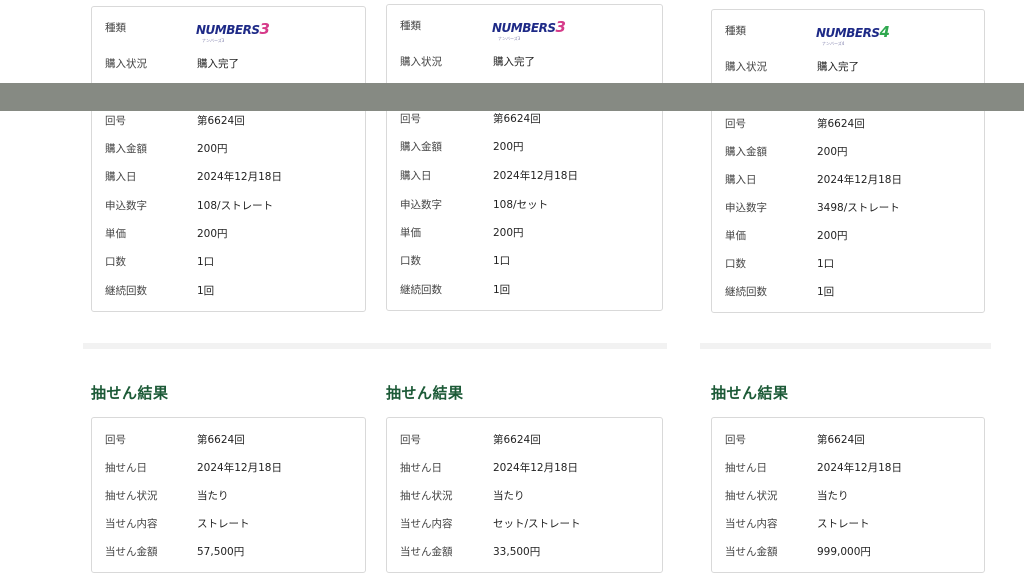  I want to click on row-value: 108/セット, so click(521, 205).